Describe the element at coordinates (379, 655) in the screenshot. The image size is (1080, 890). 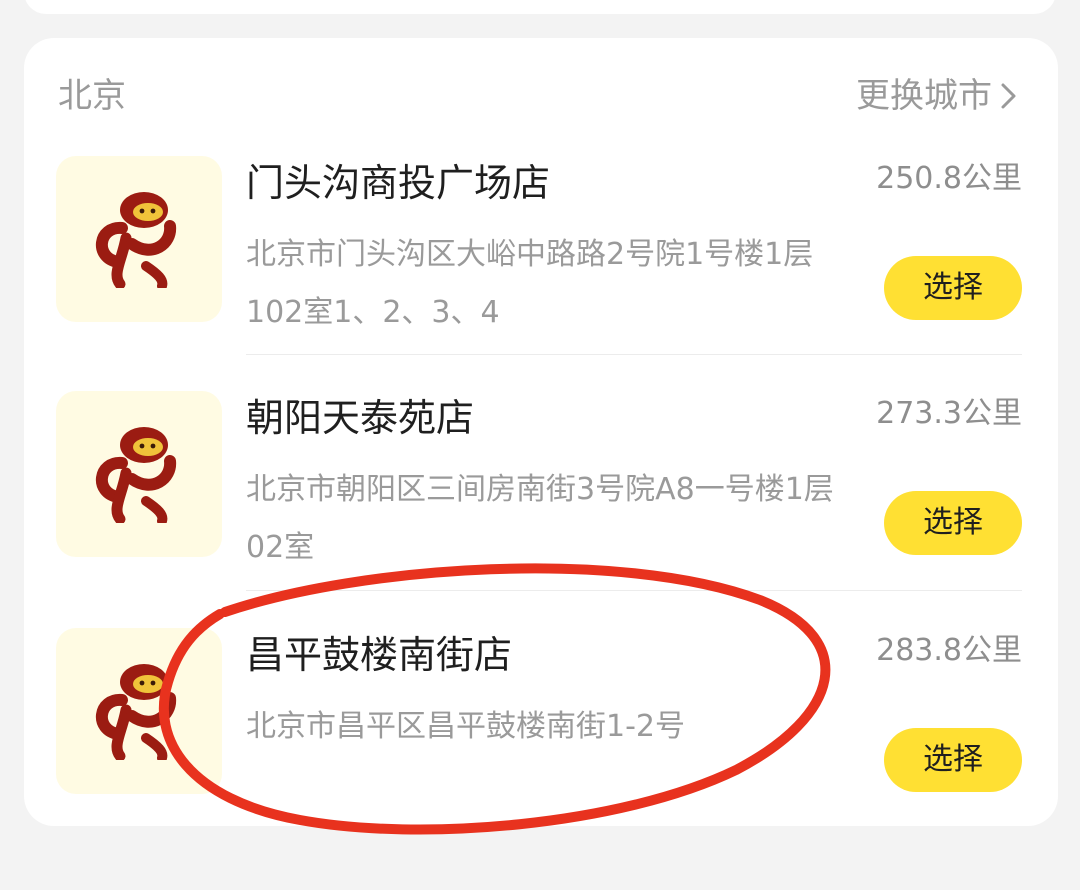
I see `store-name: 昌平鼓楼南街店` at that location.